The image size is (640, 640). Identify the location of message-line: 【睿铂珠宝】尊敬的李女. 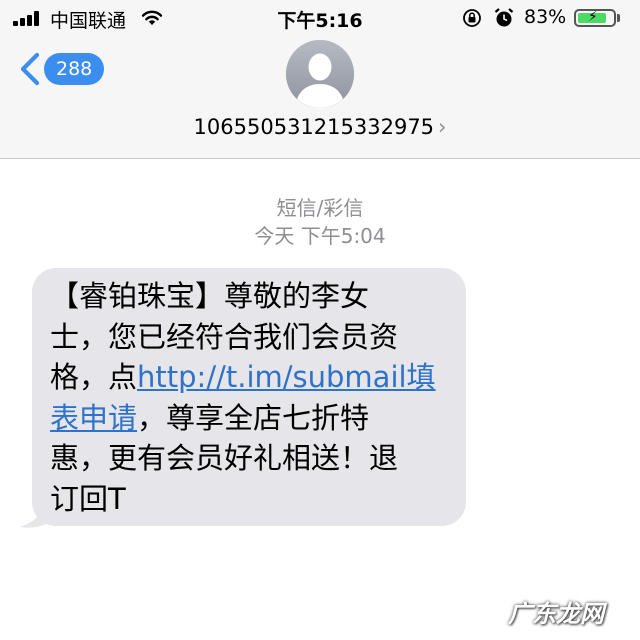
(210, 296).